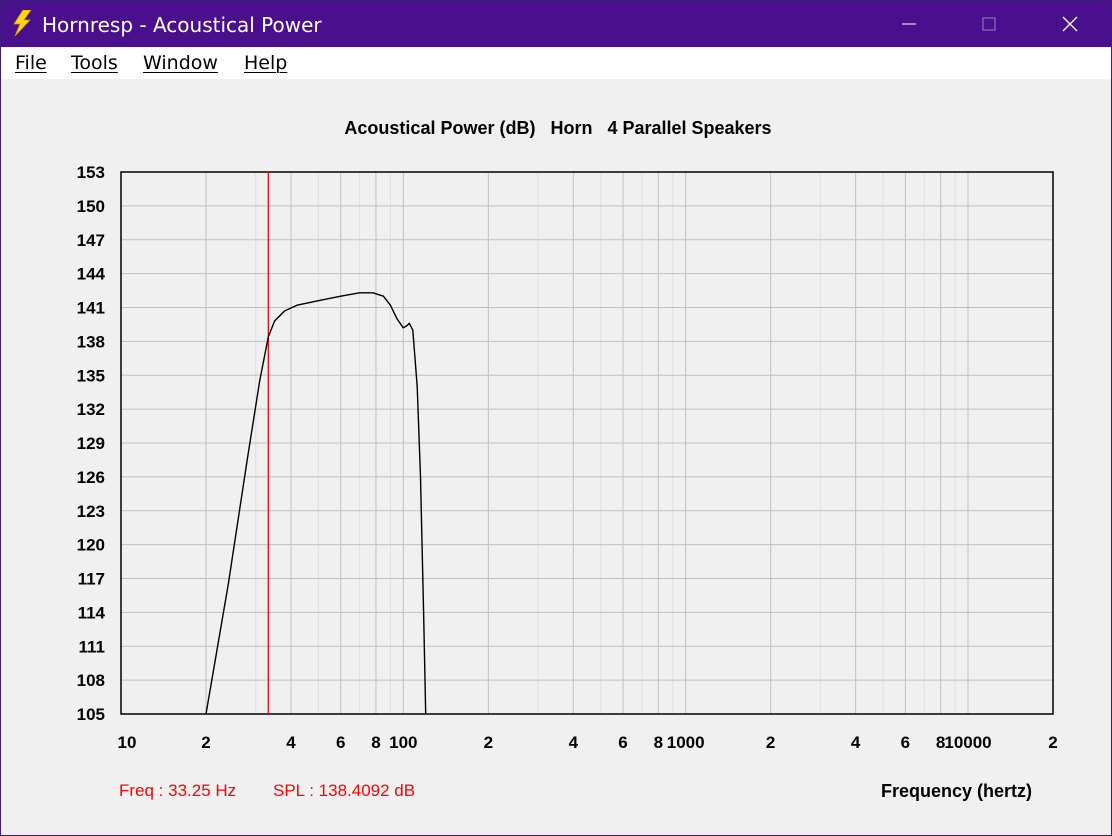 Image resolution: width=1112 pixels, height=836 pixels. I want to click on y-tick-label: 129, so click(91, 443).